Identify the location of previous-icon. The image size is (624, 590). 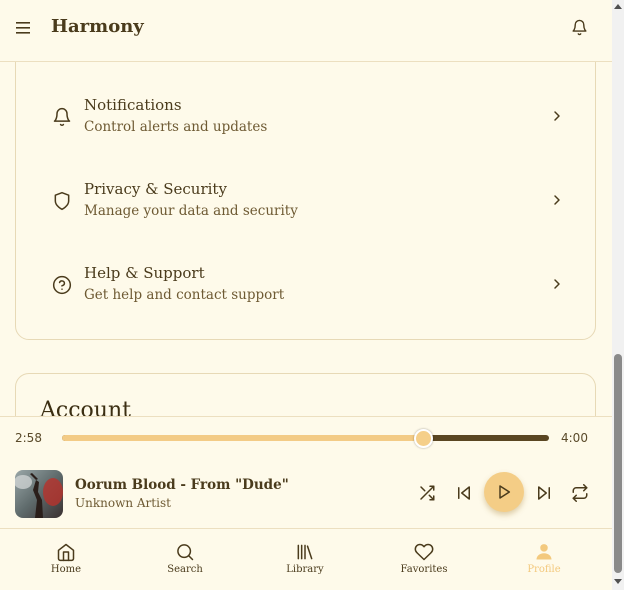
(464, 493).